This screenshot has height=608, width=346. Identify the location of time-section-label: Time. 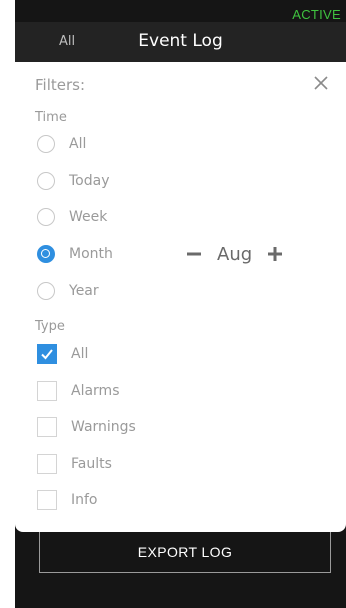
(51, 117).